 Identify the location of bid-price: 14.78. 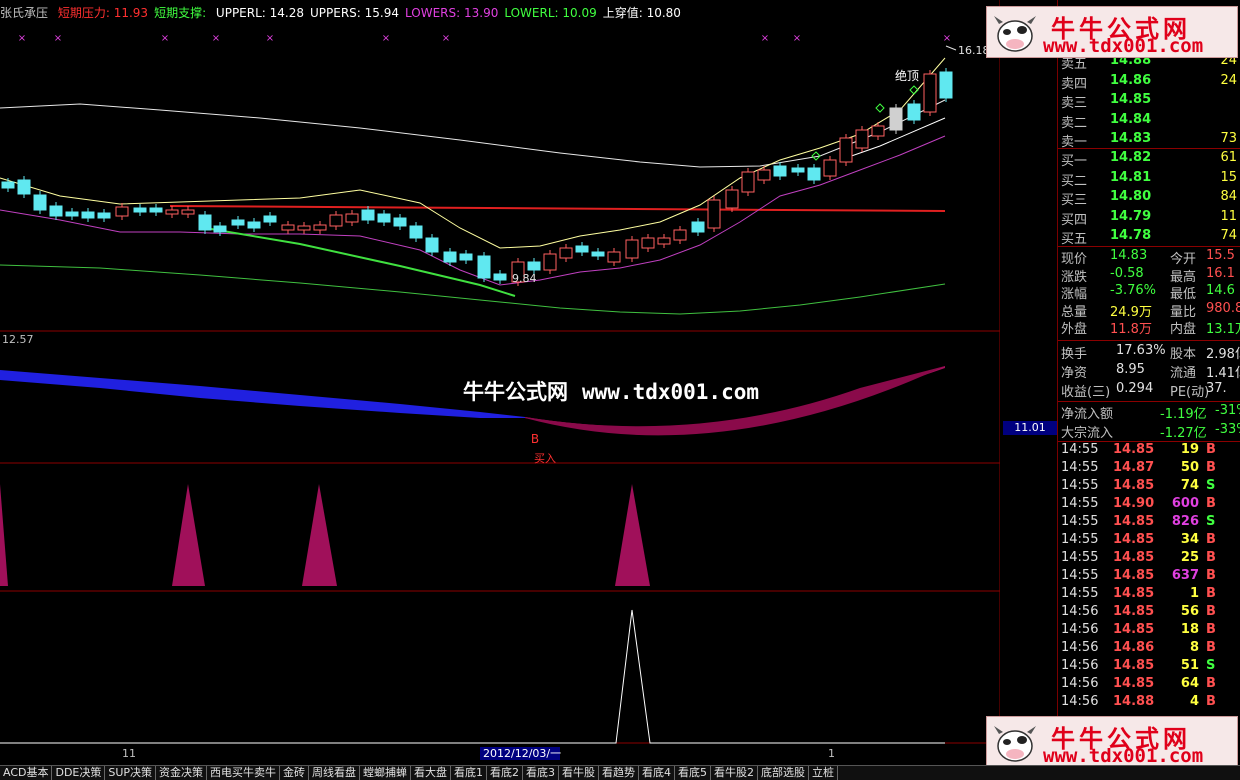
(1131, 235).